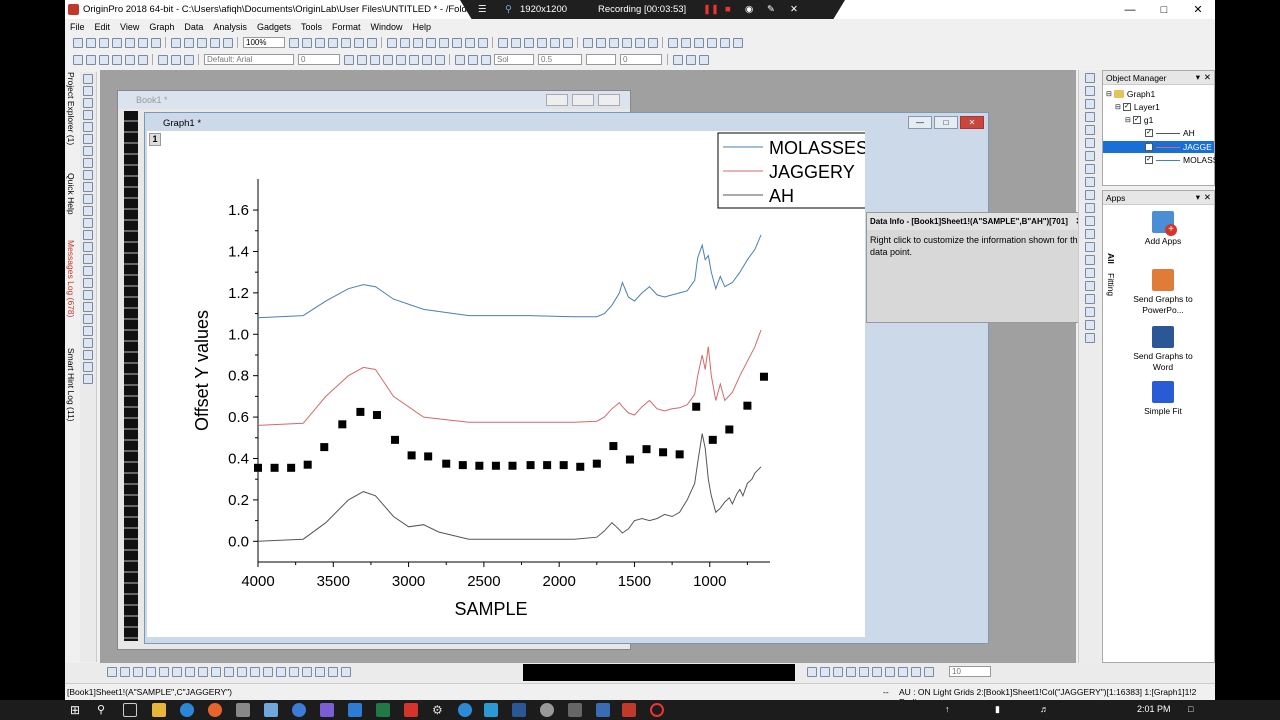  What do you see at coordinates (439, 59) in the screenshot?
I see `text-align-icon` at bounding box center [439, 59].